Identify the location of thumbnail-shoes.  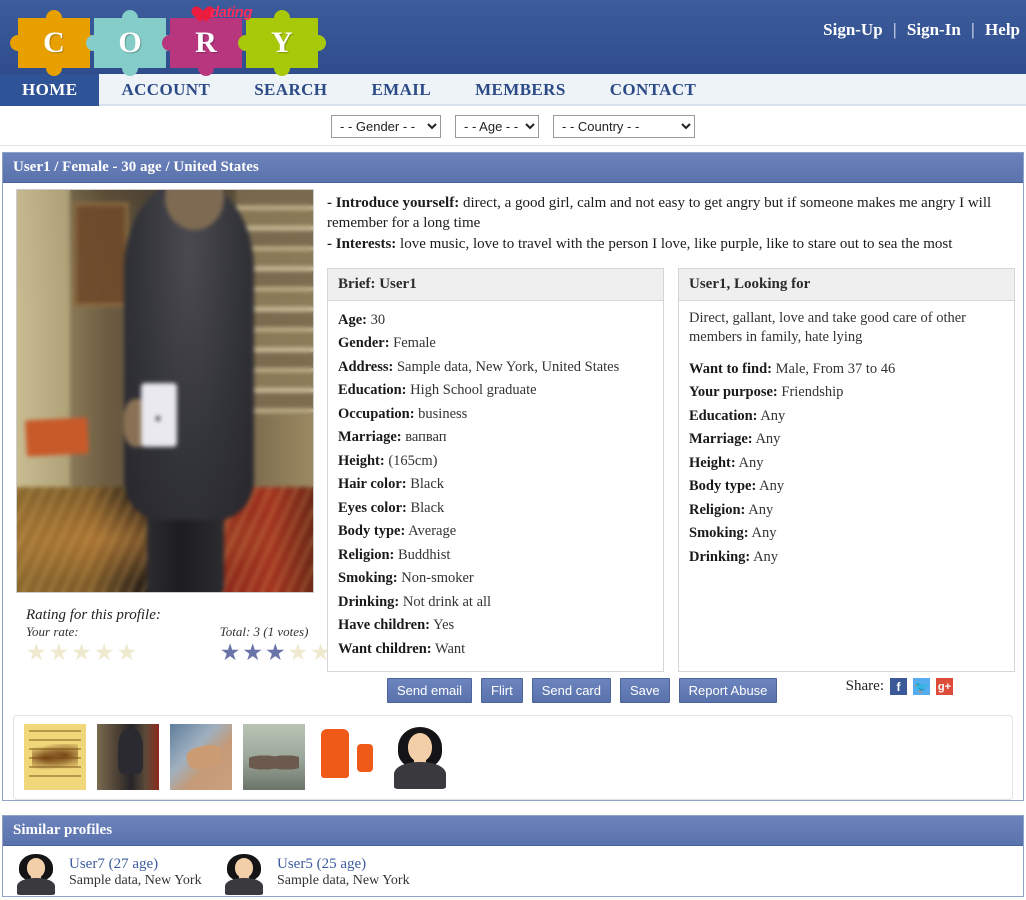
(274, 757).